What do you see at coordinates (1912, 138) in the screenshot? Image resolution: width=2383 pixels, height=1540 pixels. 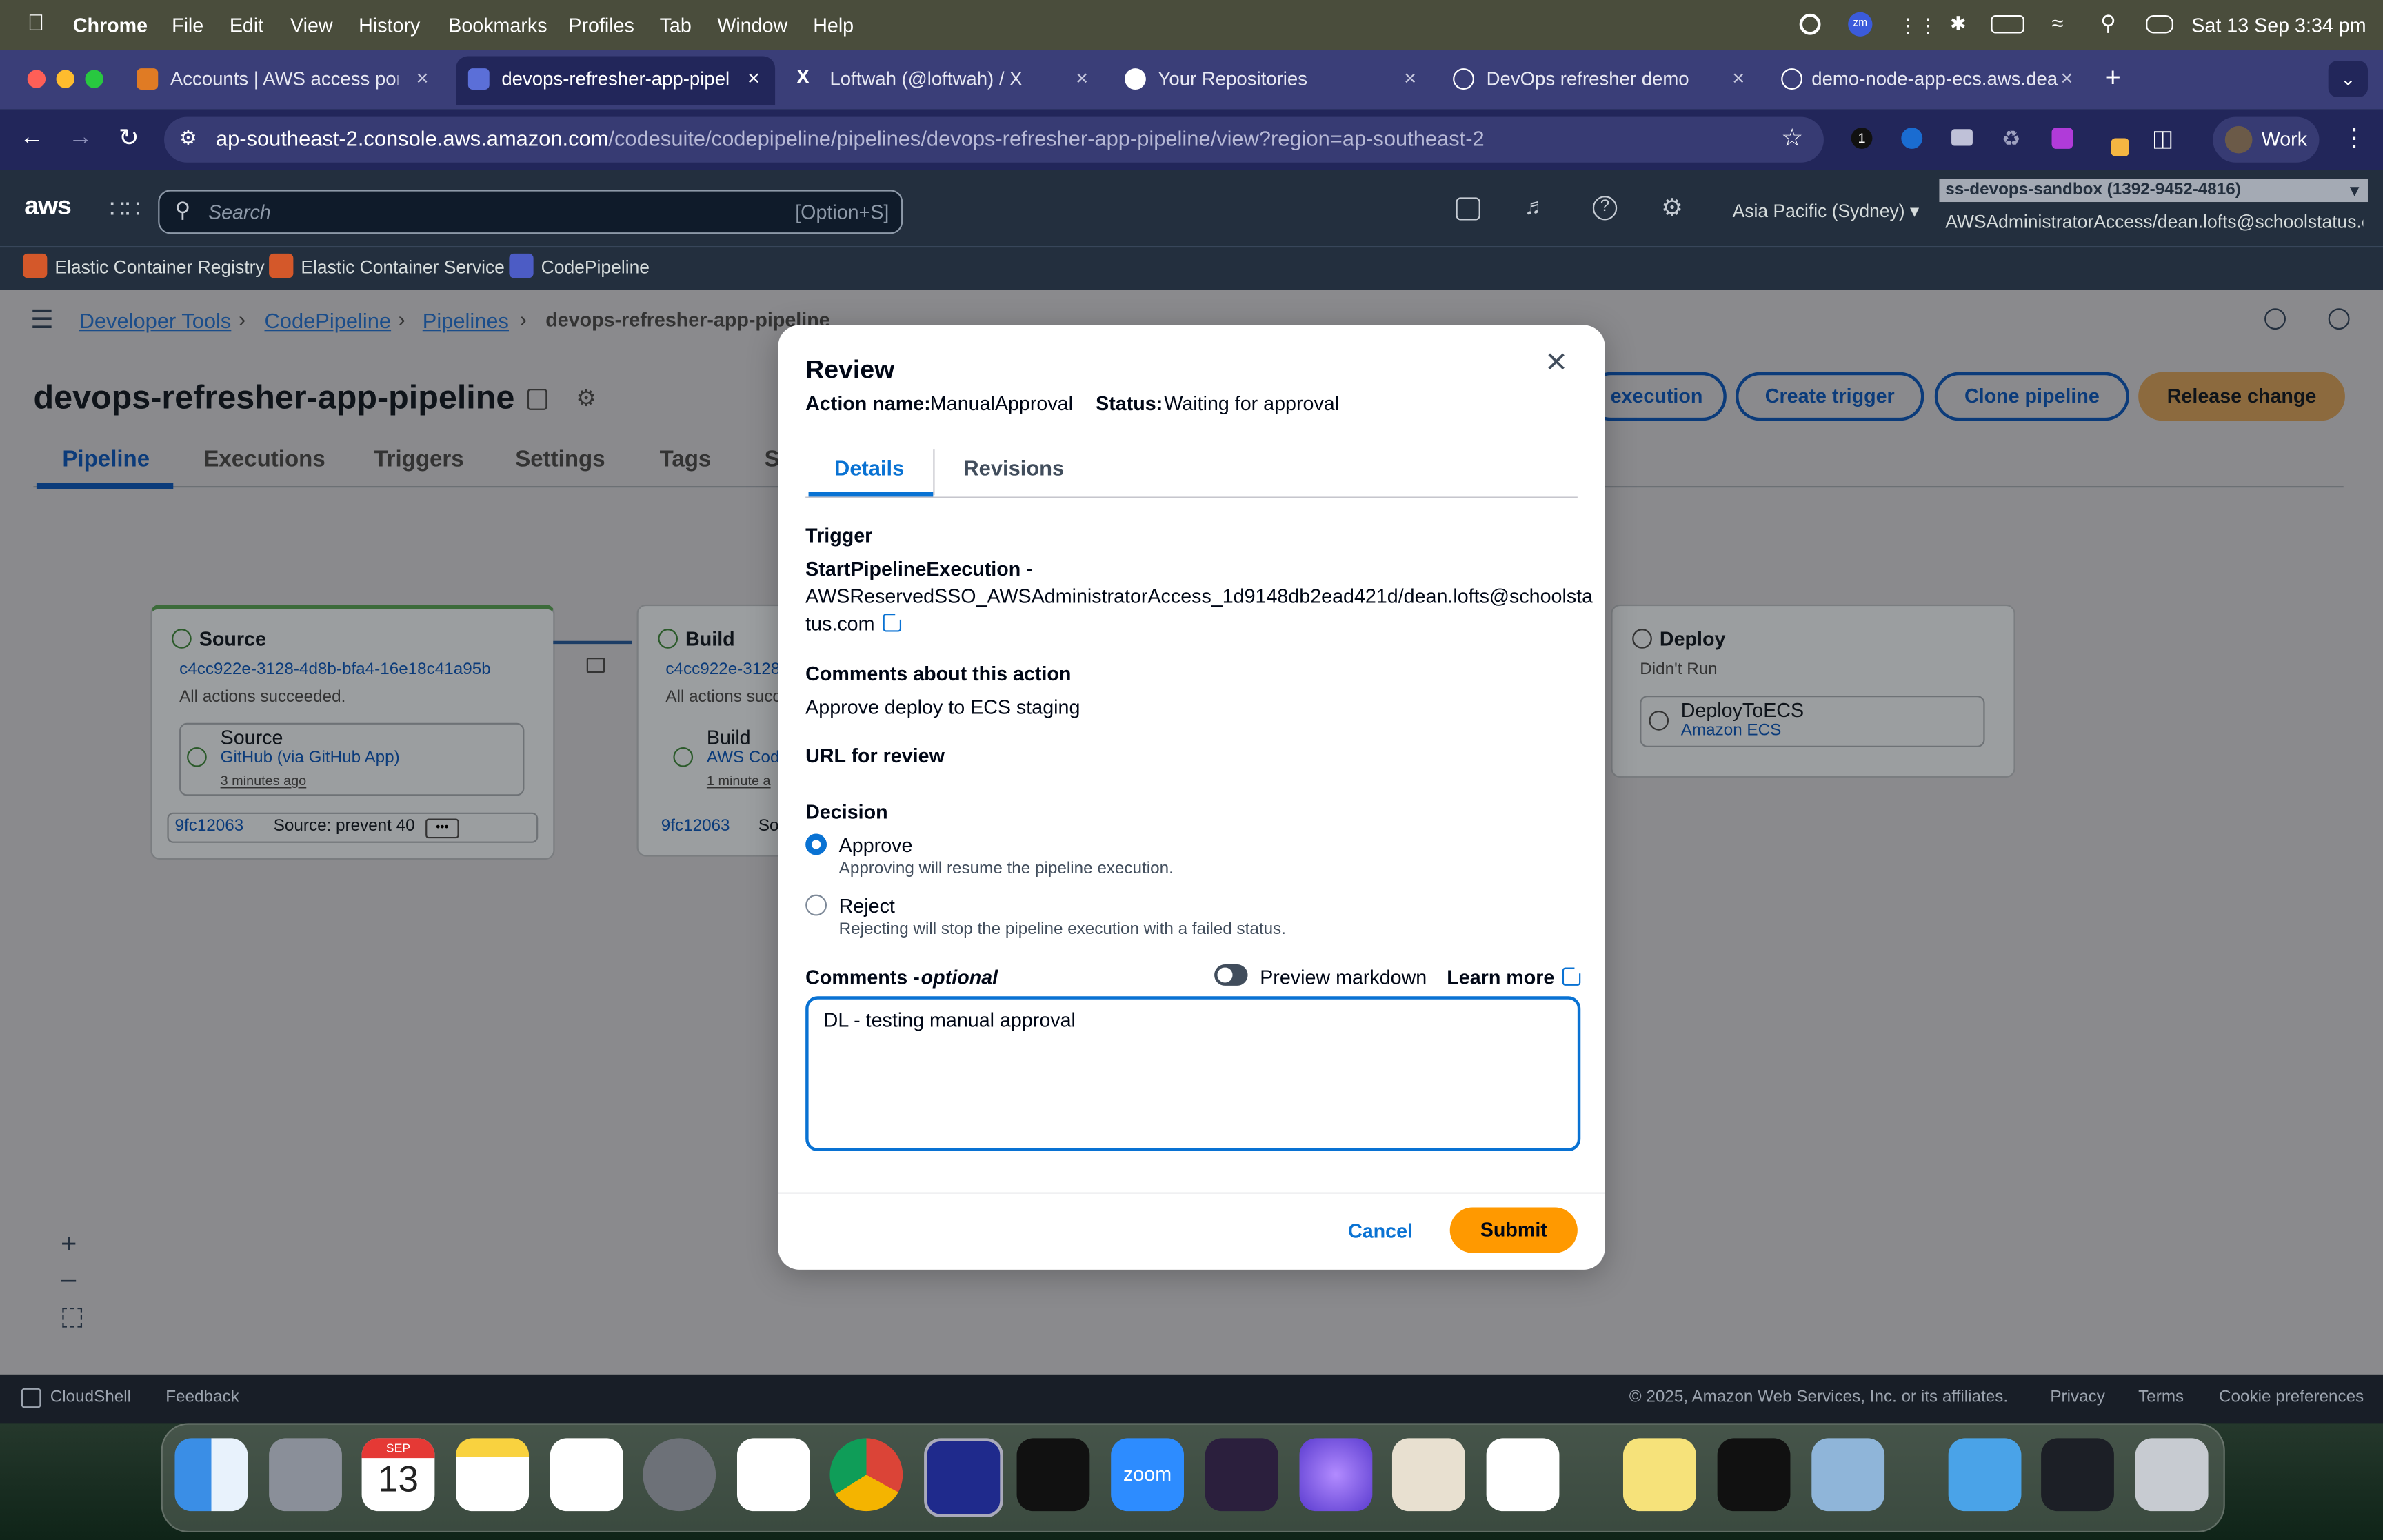 I see `password-manager-icon` at bounding box center [1912, 138].